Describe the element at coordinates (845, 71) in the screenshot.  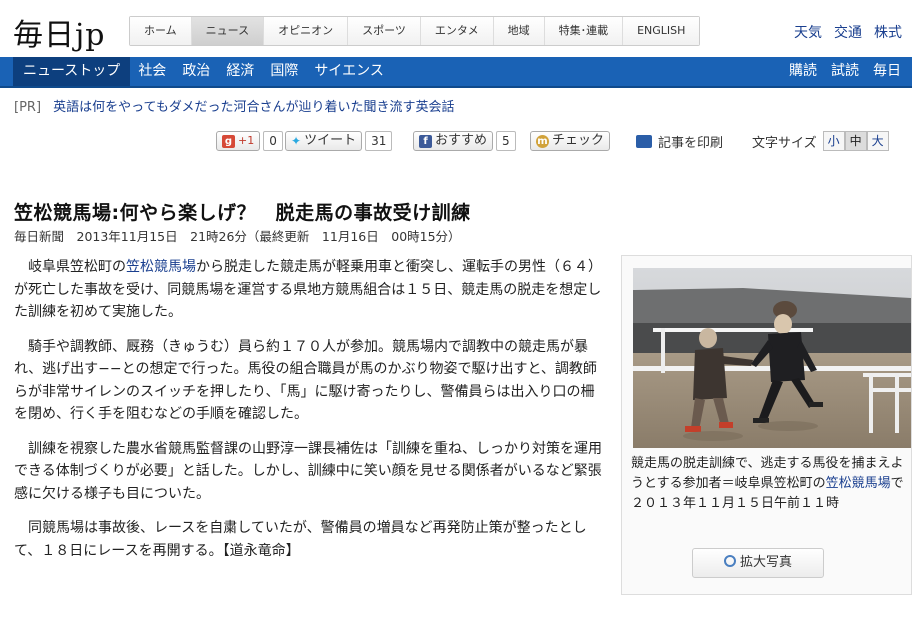
I see `trial-link: 試読` at that location.